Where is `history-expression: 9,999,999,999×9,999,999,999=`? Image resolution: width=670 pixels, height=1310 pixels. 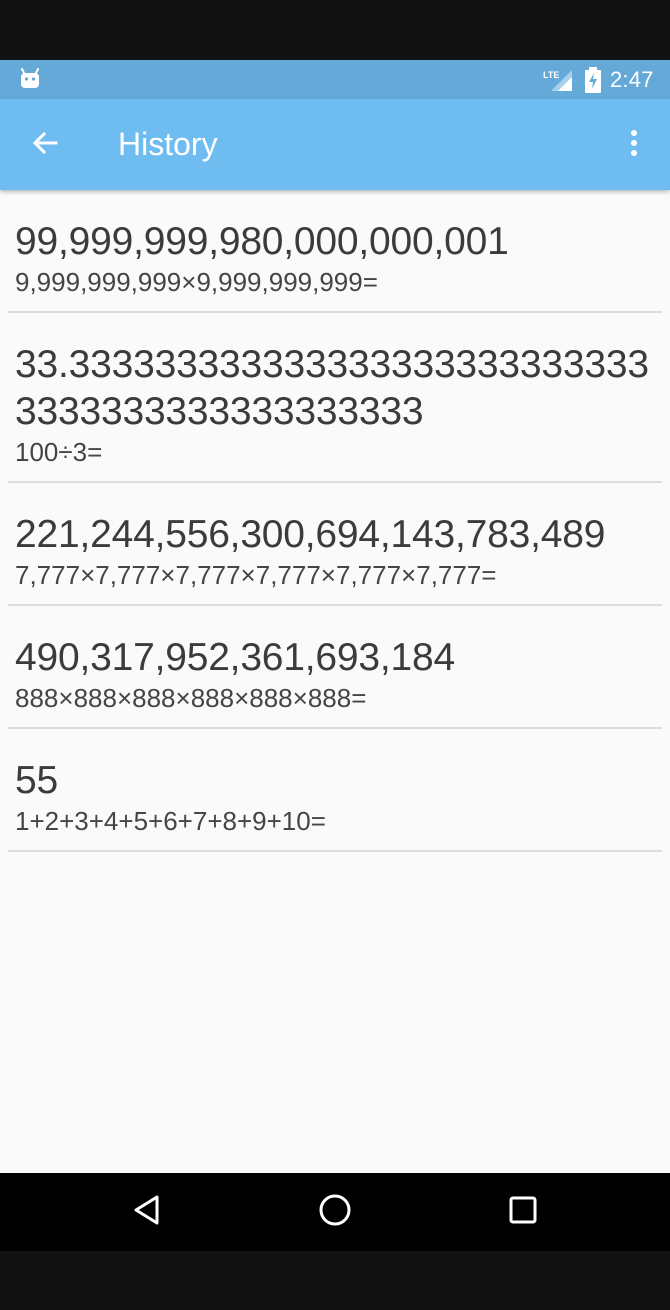
history-expression: 9,999,999,999×9,999,999,999= is located at coordinates (196, 282).